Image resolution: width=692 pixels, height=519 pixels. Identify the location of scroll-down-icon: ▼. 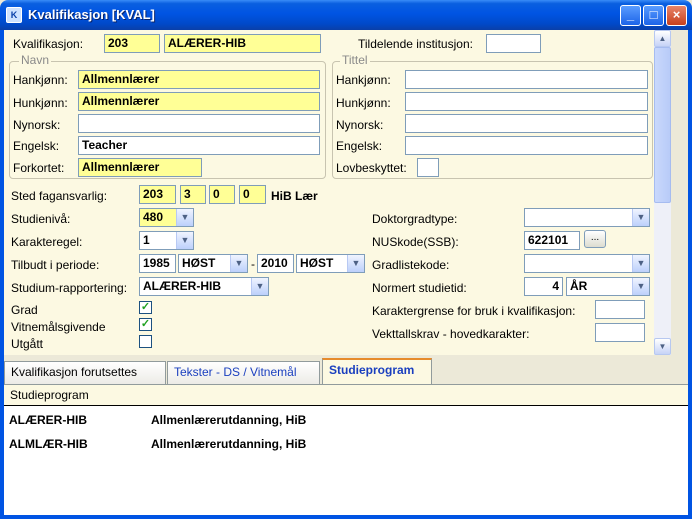
(662, 346).